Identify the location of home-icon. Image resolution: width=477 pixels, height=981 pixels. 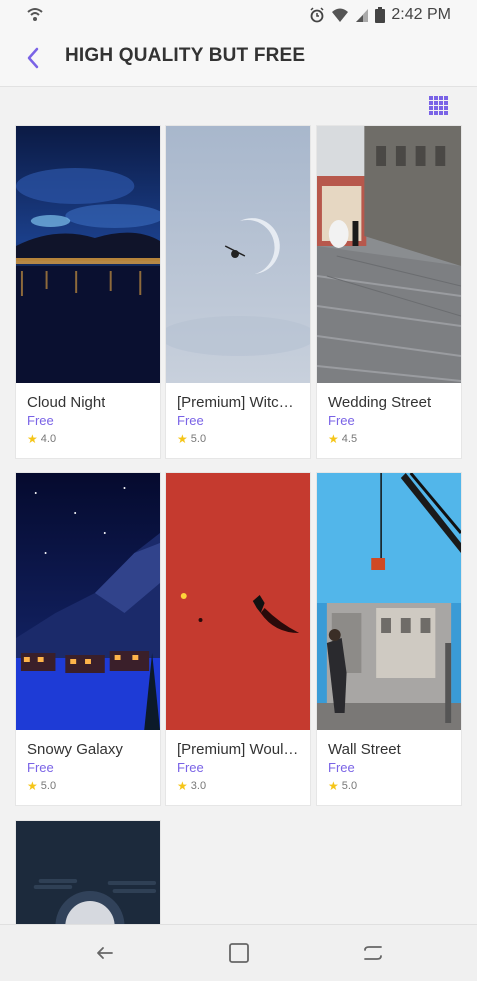
(239, 953).